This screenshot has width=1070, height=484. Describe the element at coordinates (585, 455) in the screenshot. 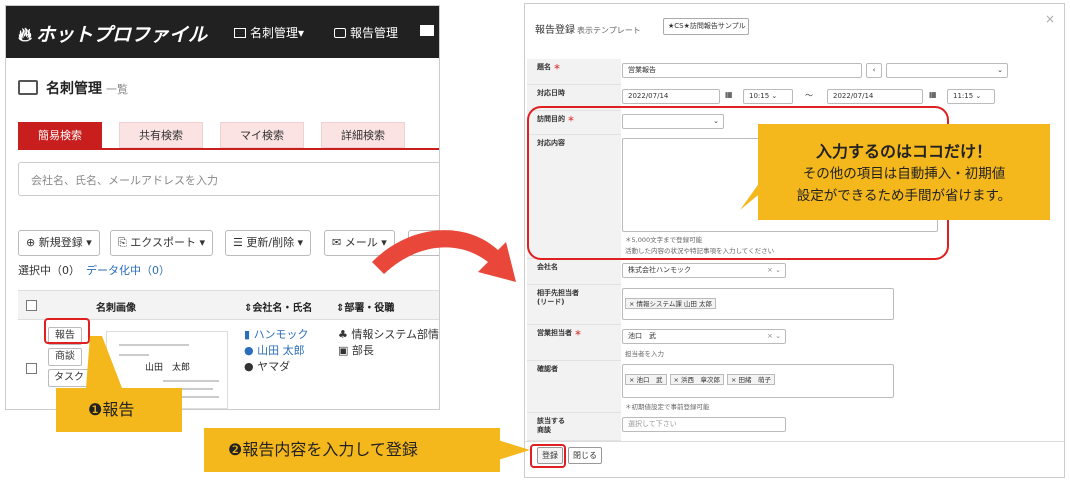

I see `close-button: 閉じる` at that location.